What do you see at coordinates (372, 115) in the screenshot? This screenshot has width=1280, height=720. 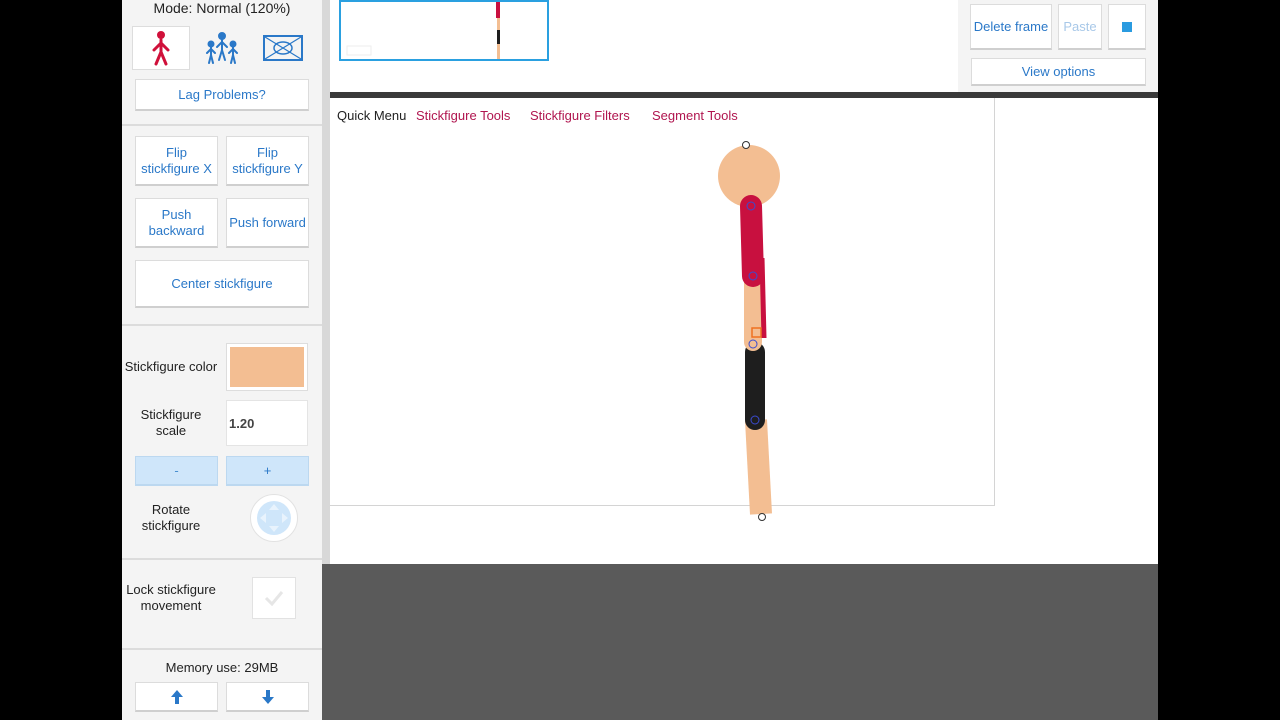 I see `quick-menu-label: Quick Menu` at bounding box center [372, 115].